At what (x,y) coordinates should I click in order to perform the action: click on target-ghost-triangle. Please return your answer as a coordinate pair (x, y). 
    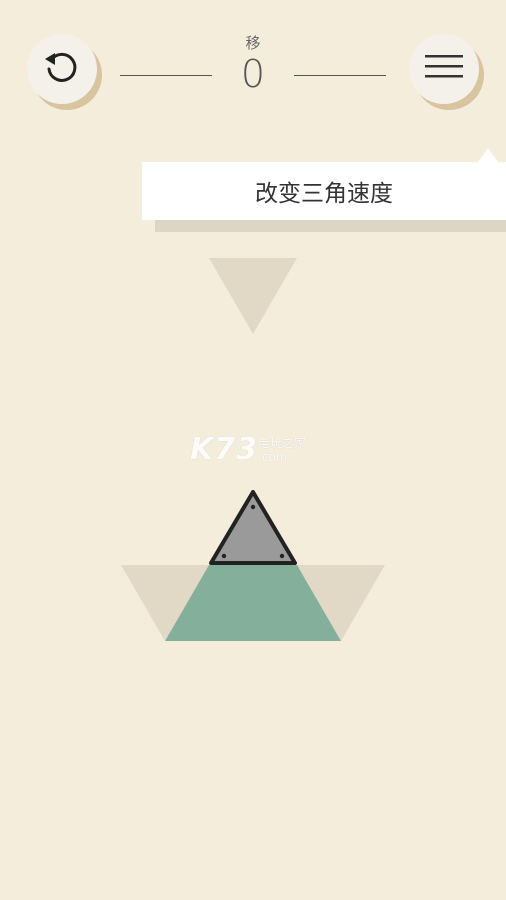
    Looking at the image, I should click on (253, 296).